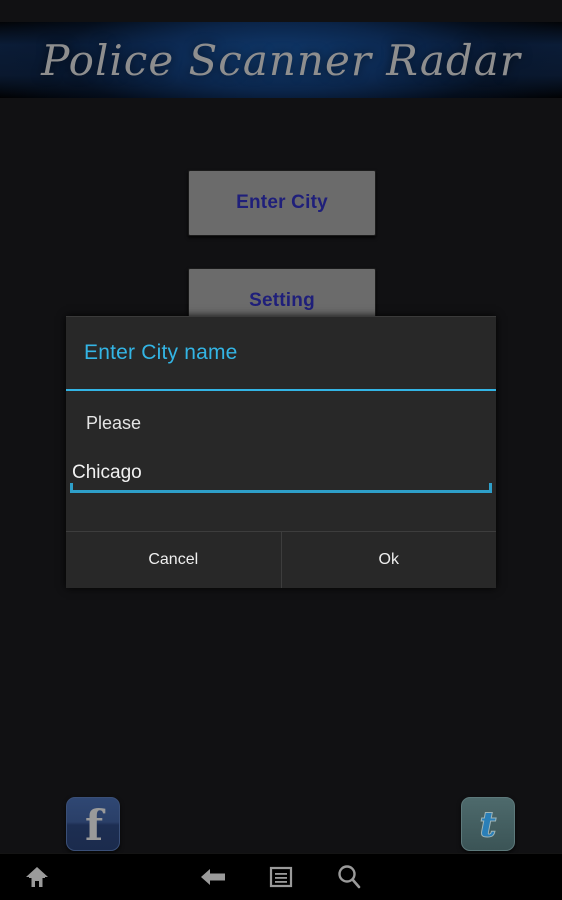 The width and height of the screenshot is (562, 900). I want to click on system-navigation-bar, so click(281, 876).